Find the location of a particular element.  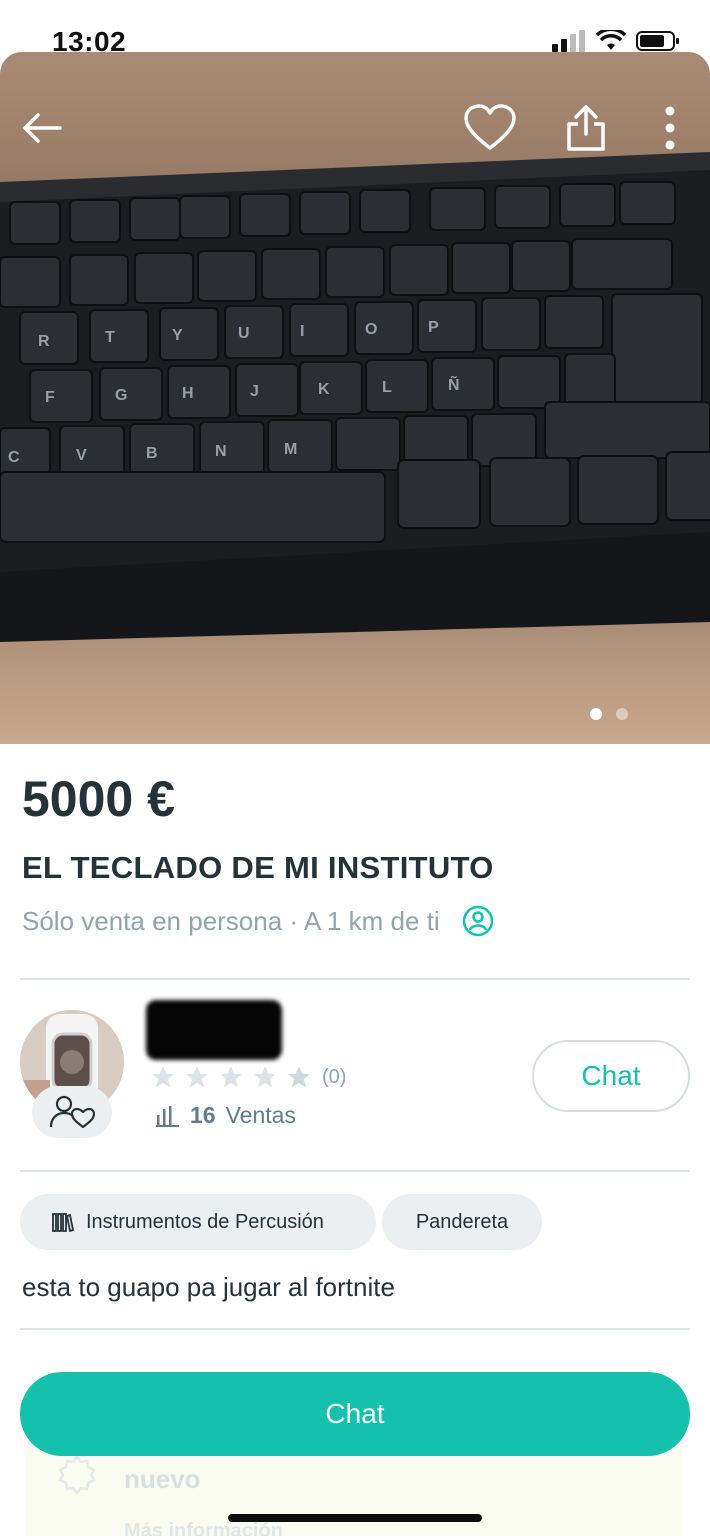

wifi-icon is located at coordinates (611, 40).